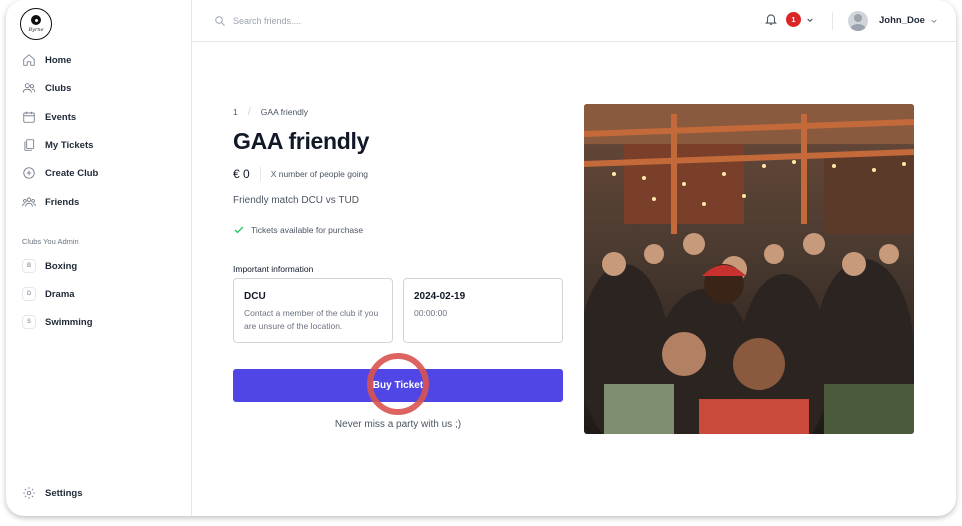 This screenshot has height=526, width=962. I want to click on sidebar-club-swimming: S Swimming, so click(57, 322).